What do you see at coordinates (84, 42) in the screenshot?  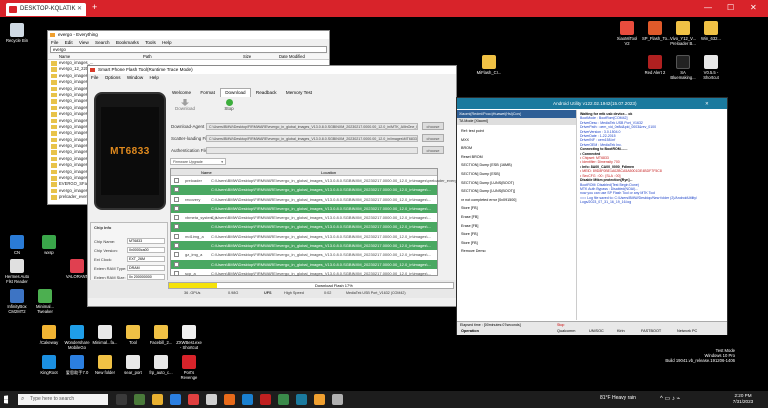 I see `menu-view: View` at bounding box center [84, 42].